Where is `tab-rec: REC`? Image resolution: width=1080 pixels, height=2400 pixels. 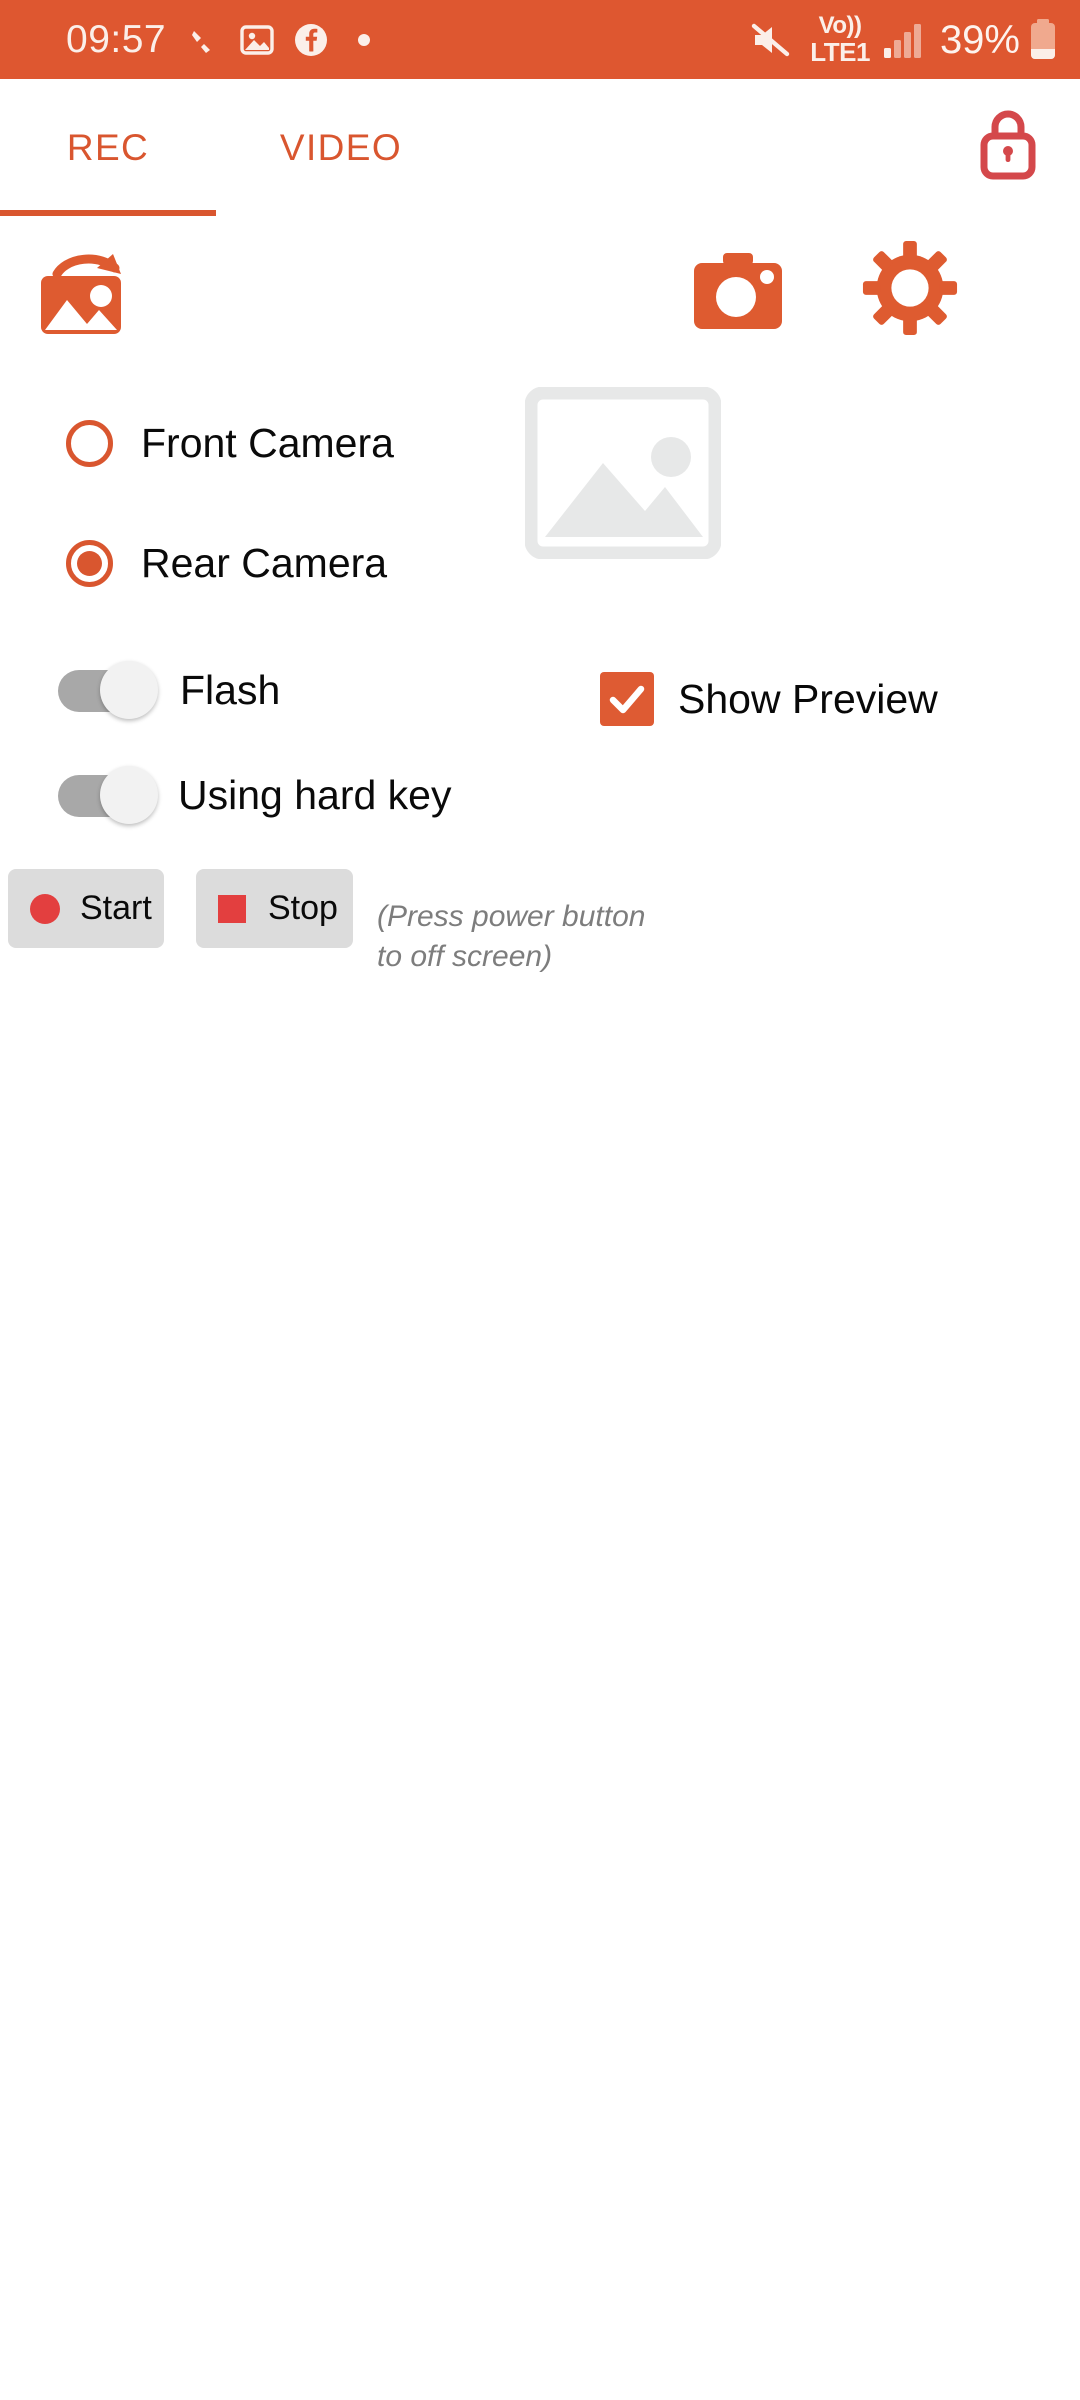 tab-rec: REC is located at coordinates (108, 147).